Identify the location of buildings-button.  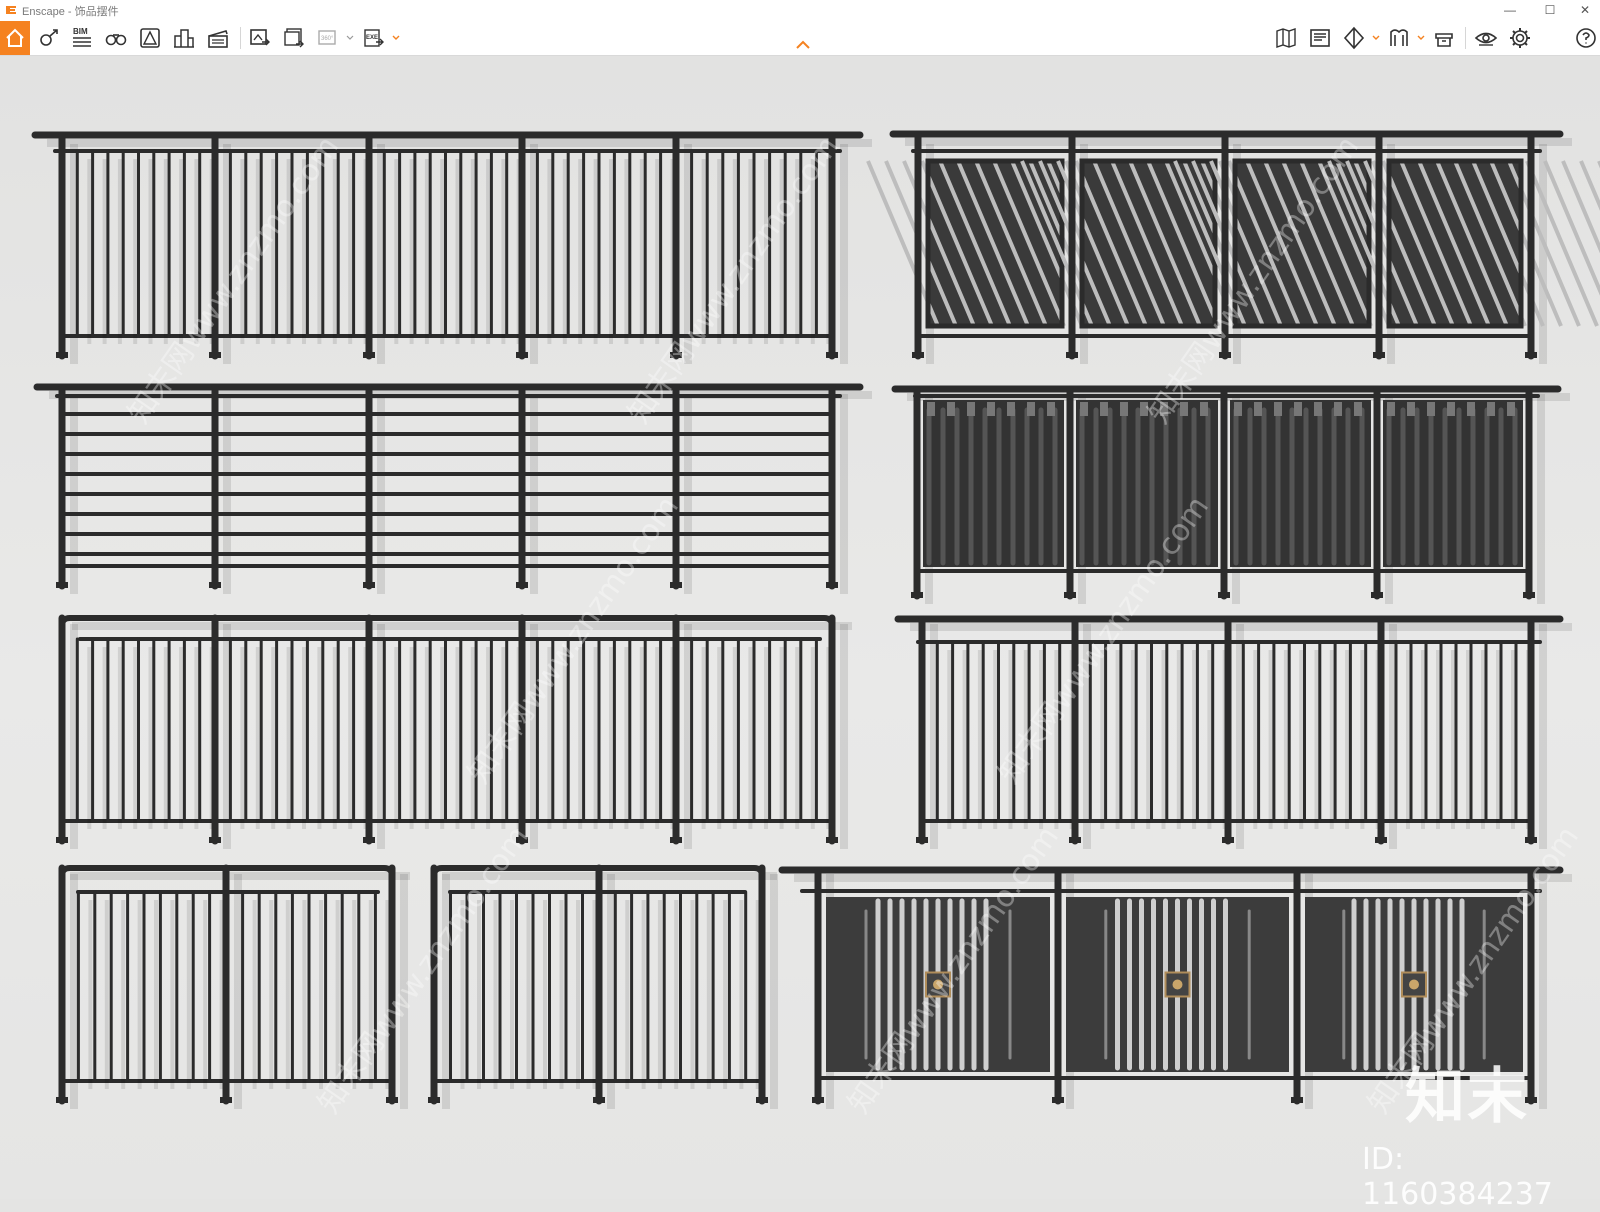
(184, 38).